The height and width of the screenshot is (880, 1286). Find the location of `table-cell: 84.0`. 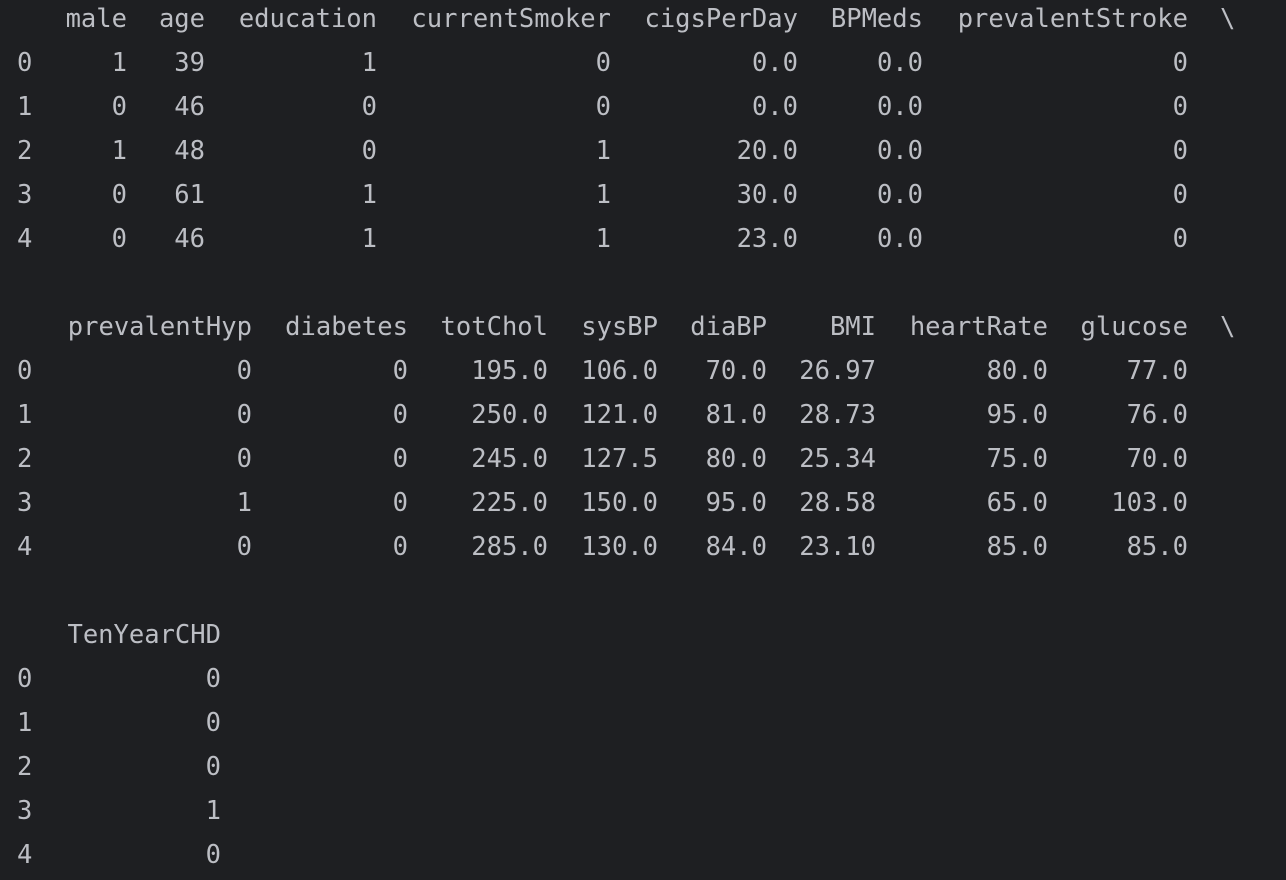

table-cell: 84.0 is located at coordinates (736, 547).